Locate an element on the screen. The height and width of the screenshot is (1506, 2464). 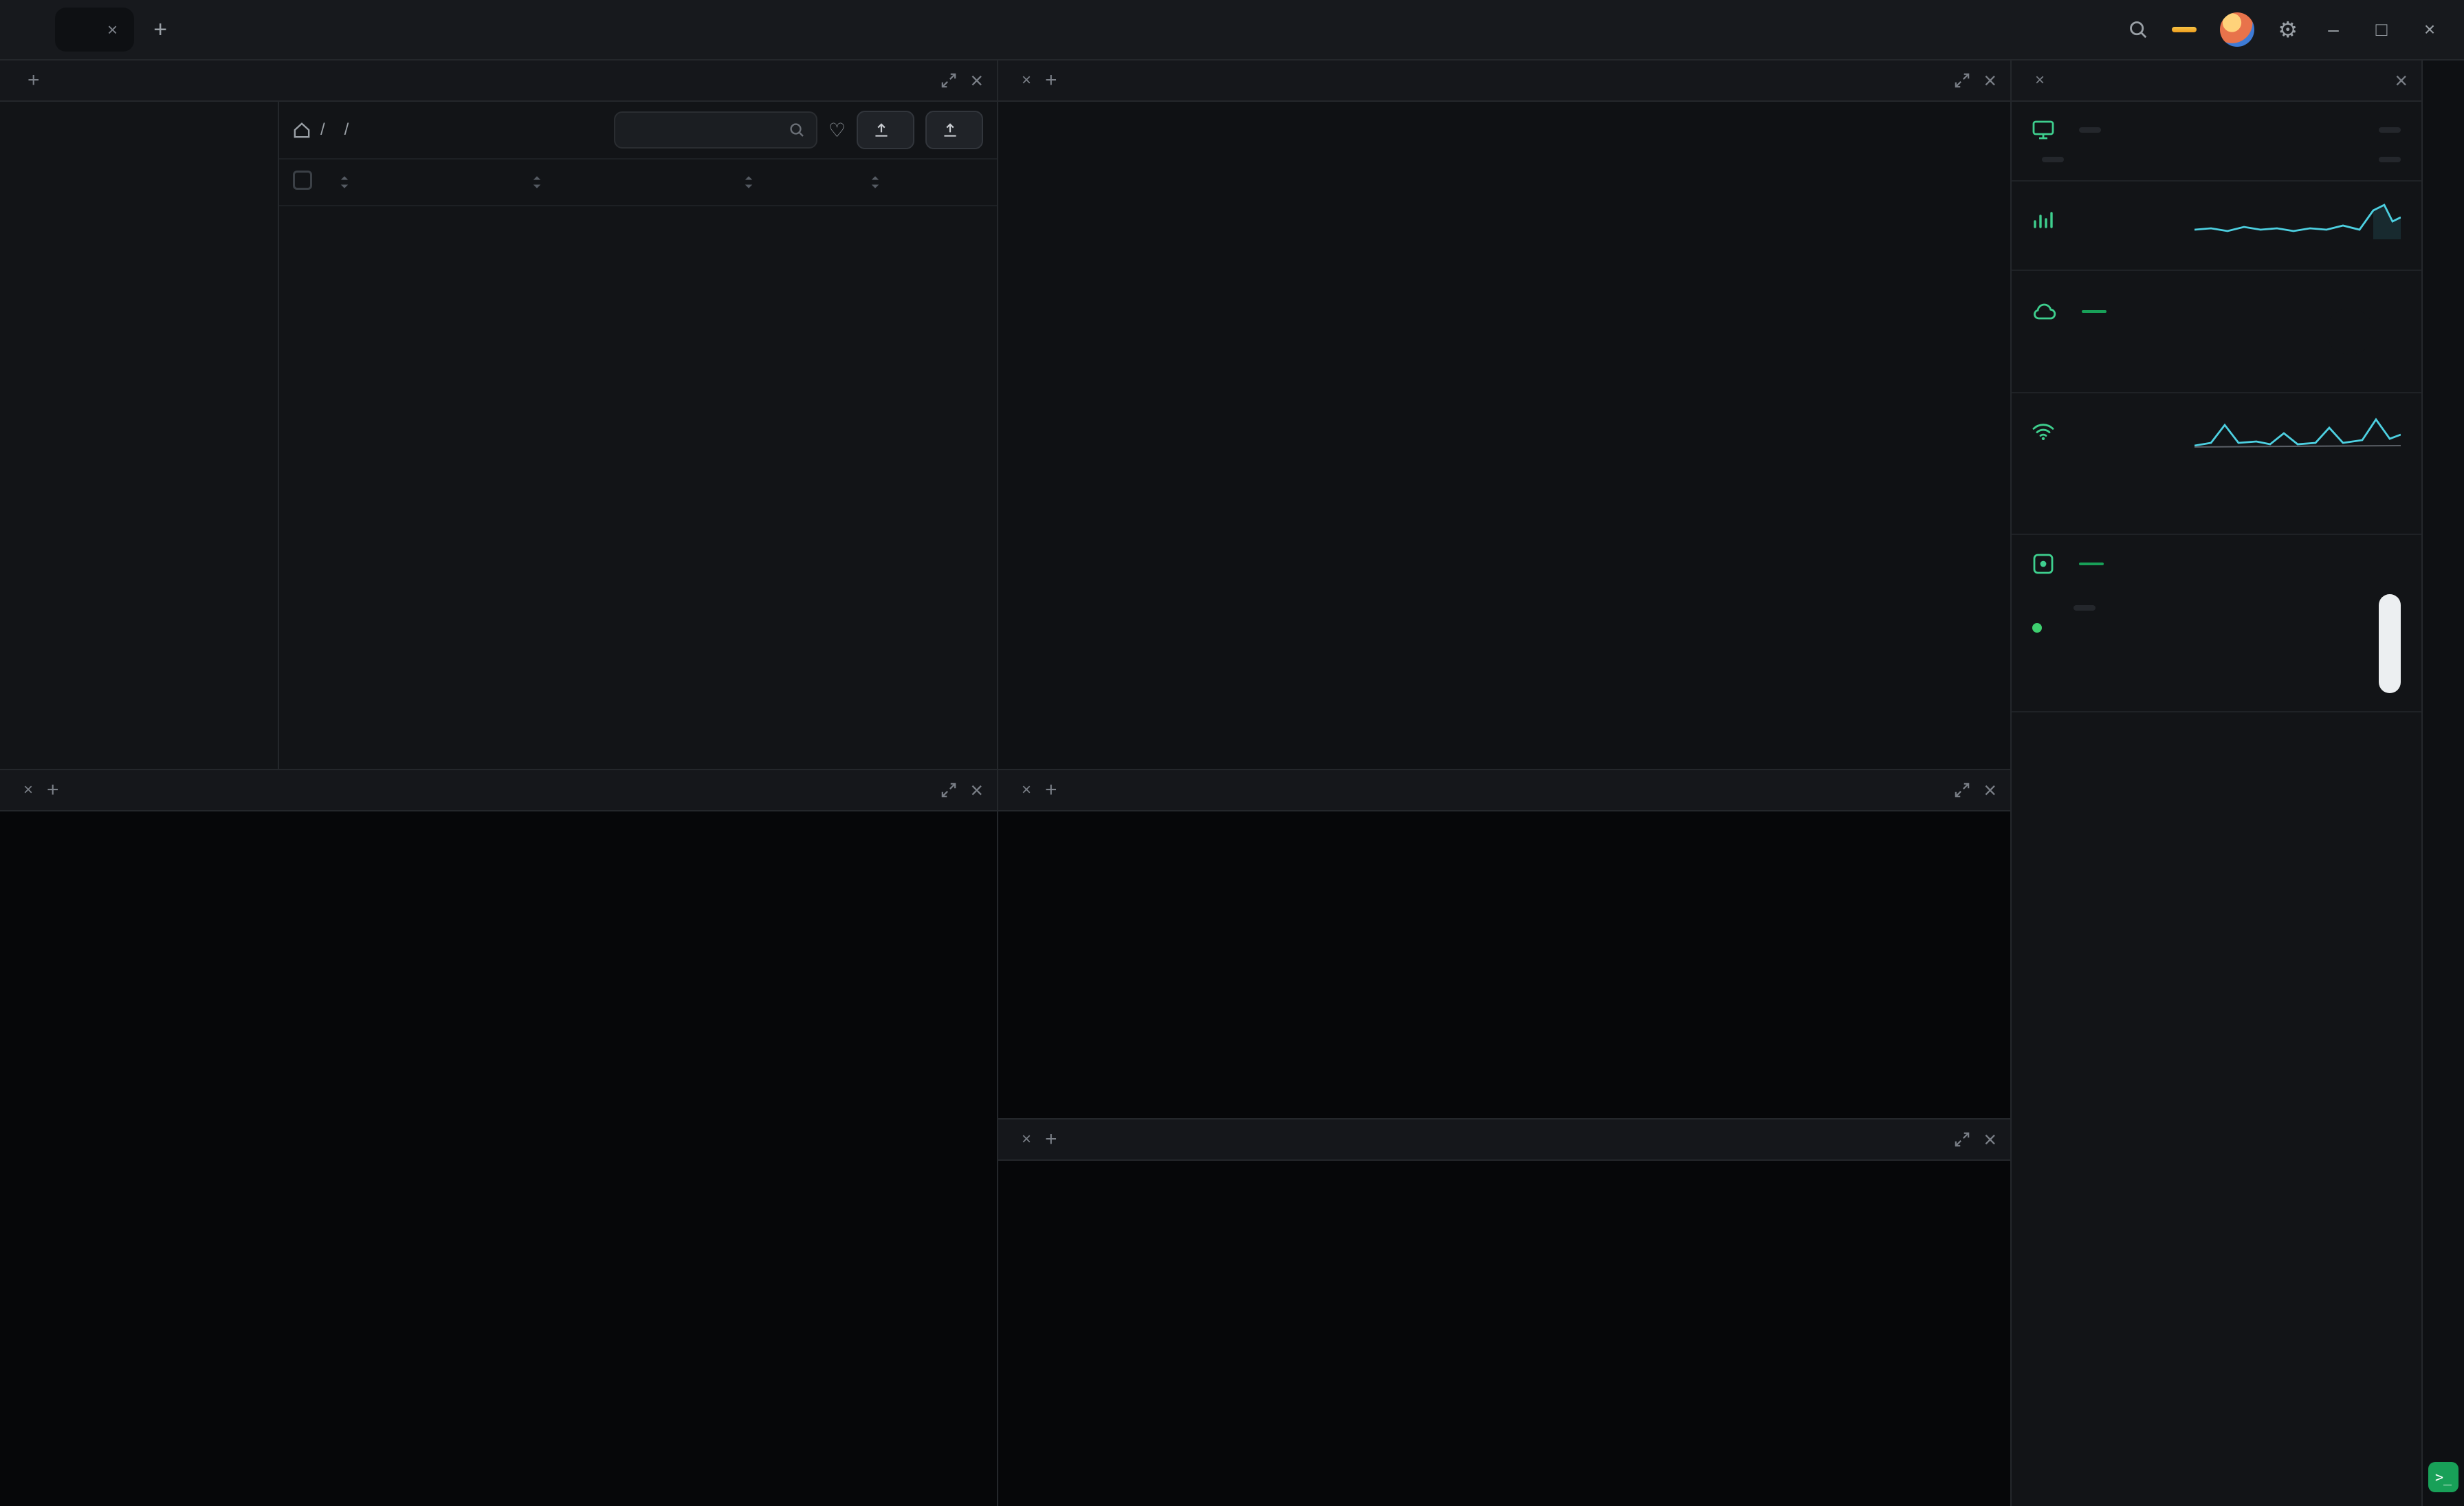
search-box is located at coordinates (715, 130).